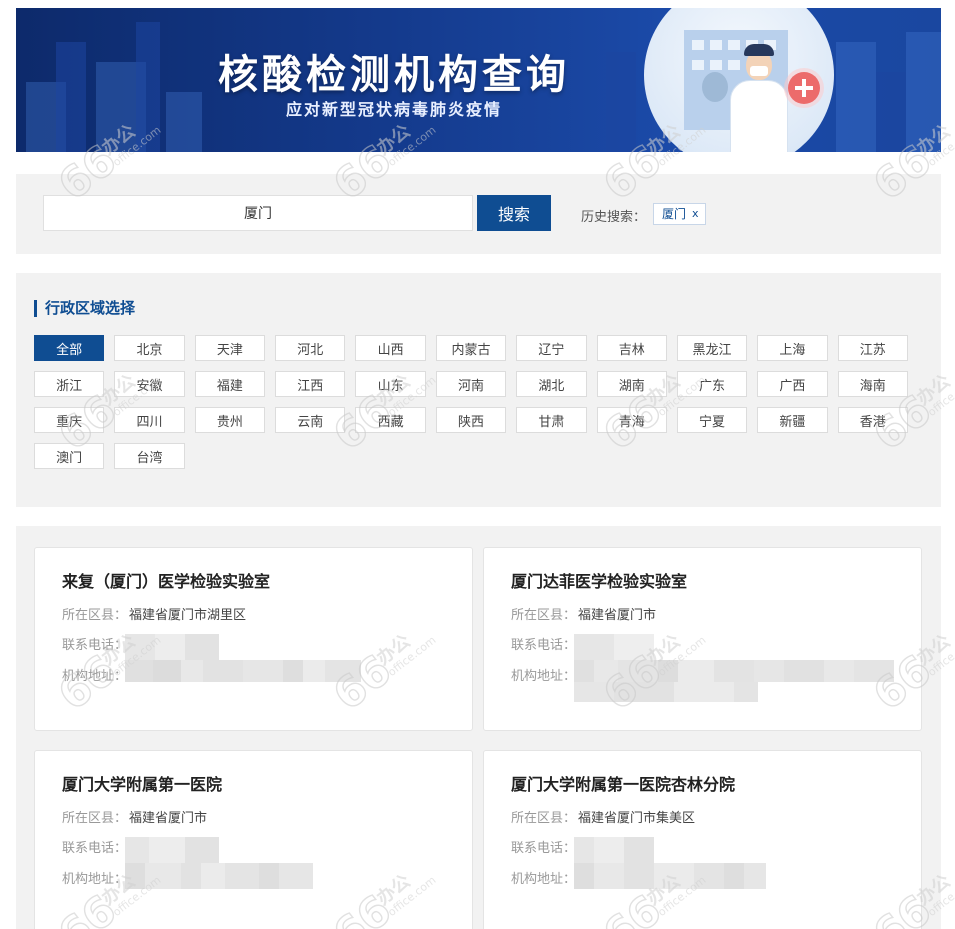 The width and height of the screenshot is (955, 929). I want to click on region-item: 青海, so click(631, 420).